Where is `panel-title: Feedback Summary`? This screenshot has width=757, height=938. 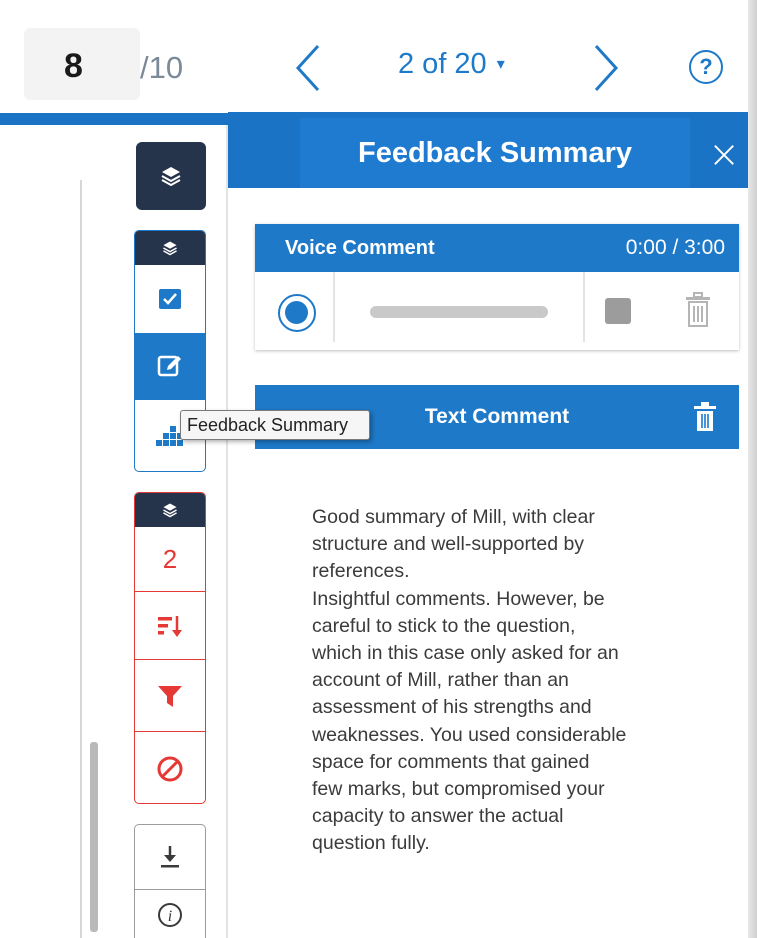 panel-title: Feedback Summary is located at coordinates (495, 153).